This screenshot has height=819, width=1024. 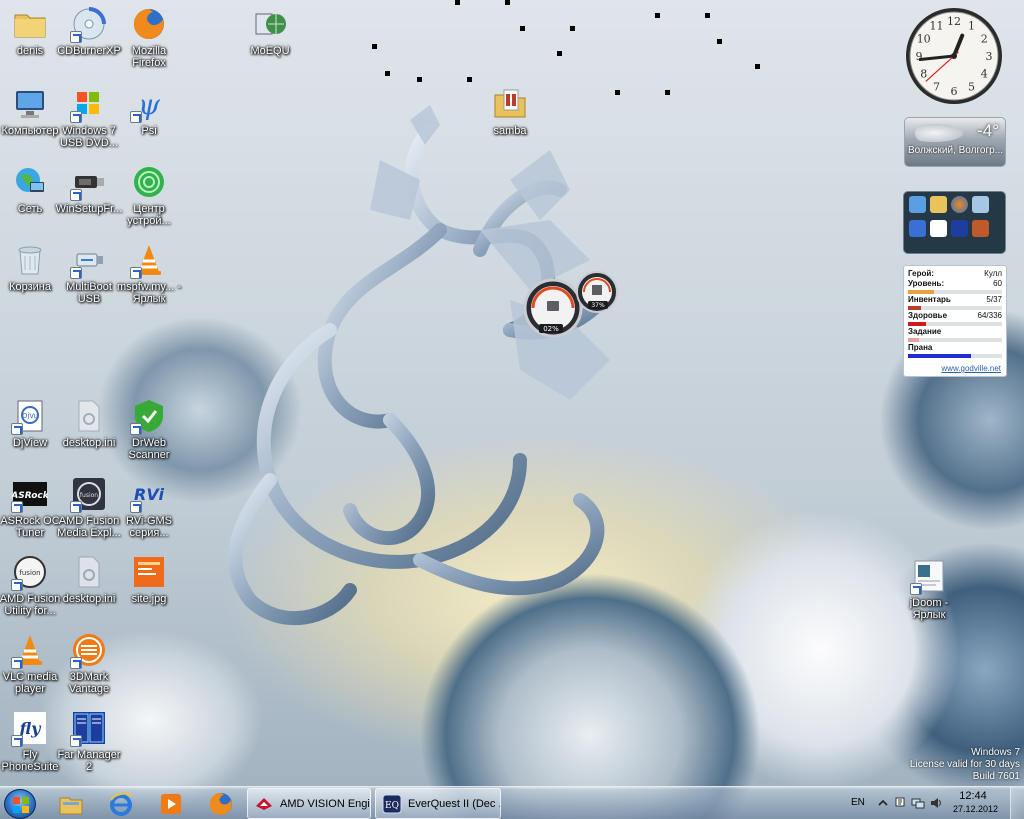 I want to click on launcher-far-icon, so click(x=959, y=228).